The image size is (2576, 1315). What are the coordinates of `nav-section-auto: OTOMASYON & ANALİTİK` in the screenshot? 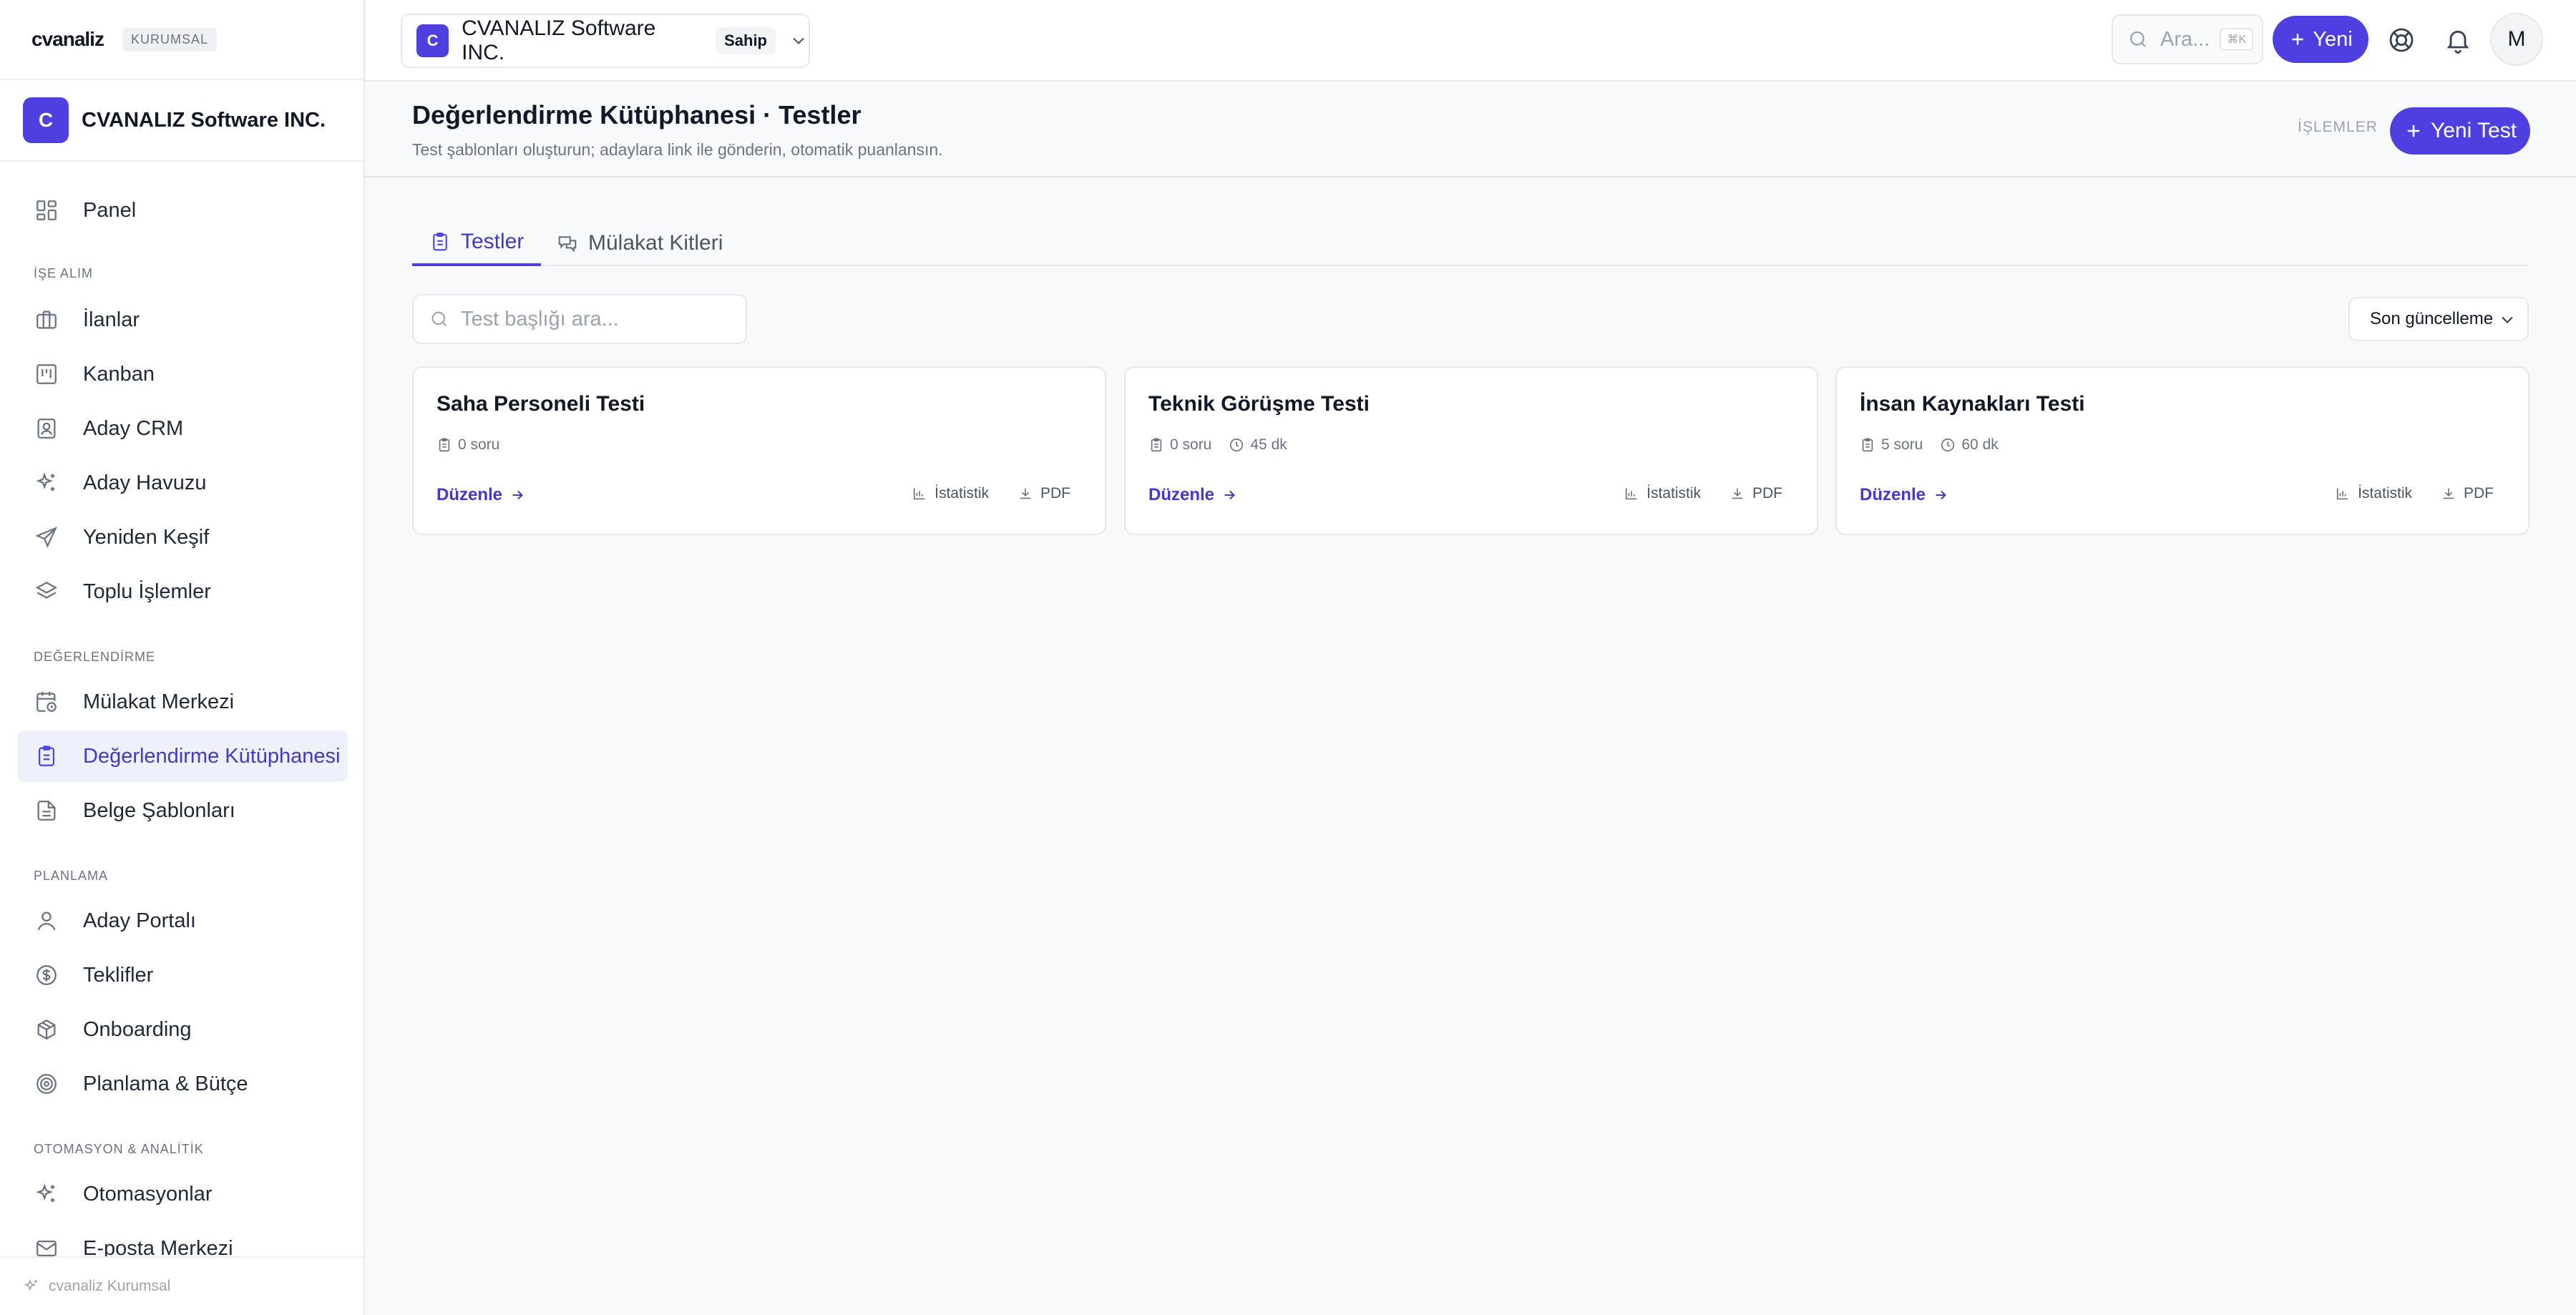 It's located at (119, 1149).